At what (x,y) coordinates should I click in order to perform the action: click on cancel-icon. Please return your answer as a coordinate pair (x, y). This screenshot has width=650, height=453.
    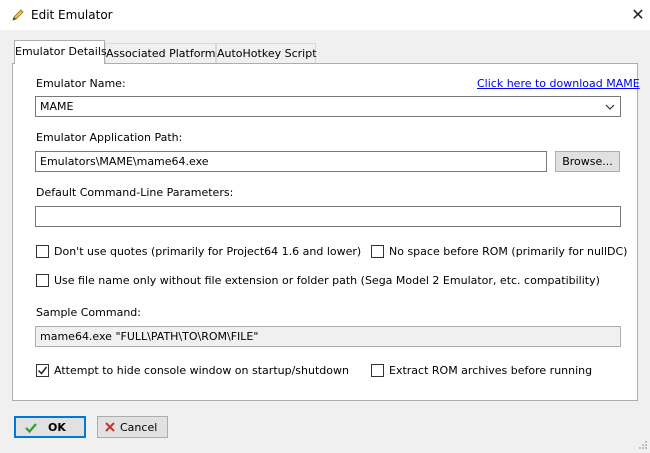
    Looking at the image, I should click on (110, 427).